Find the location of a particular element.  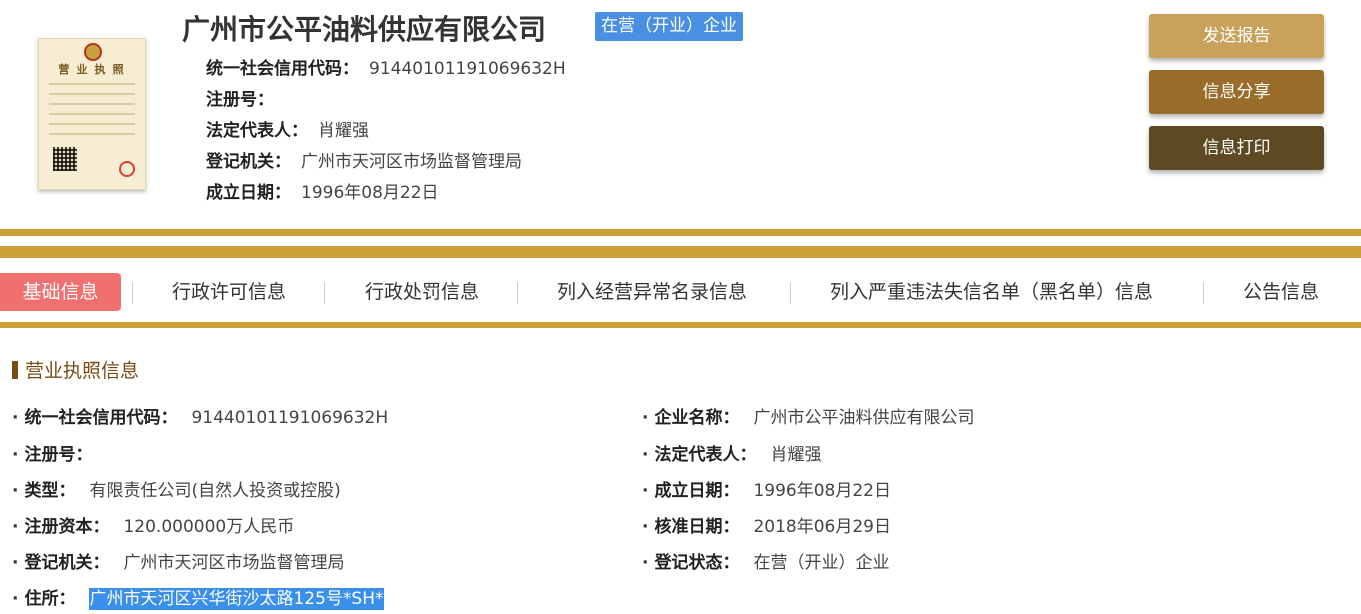

tab-admin-license: 行政许可信息 is located at coordinates (229, 292).